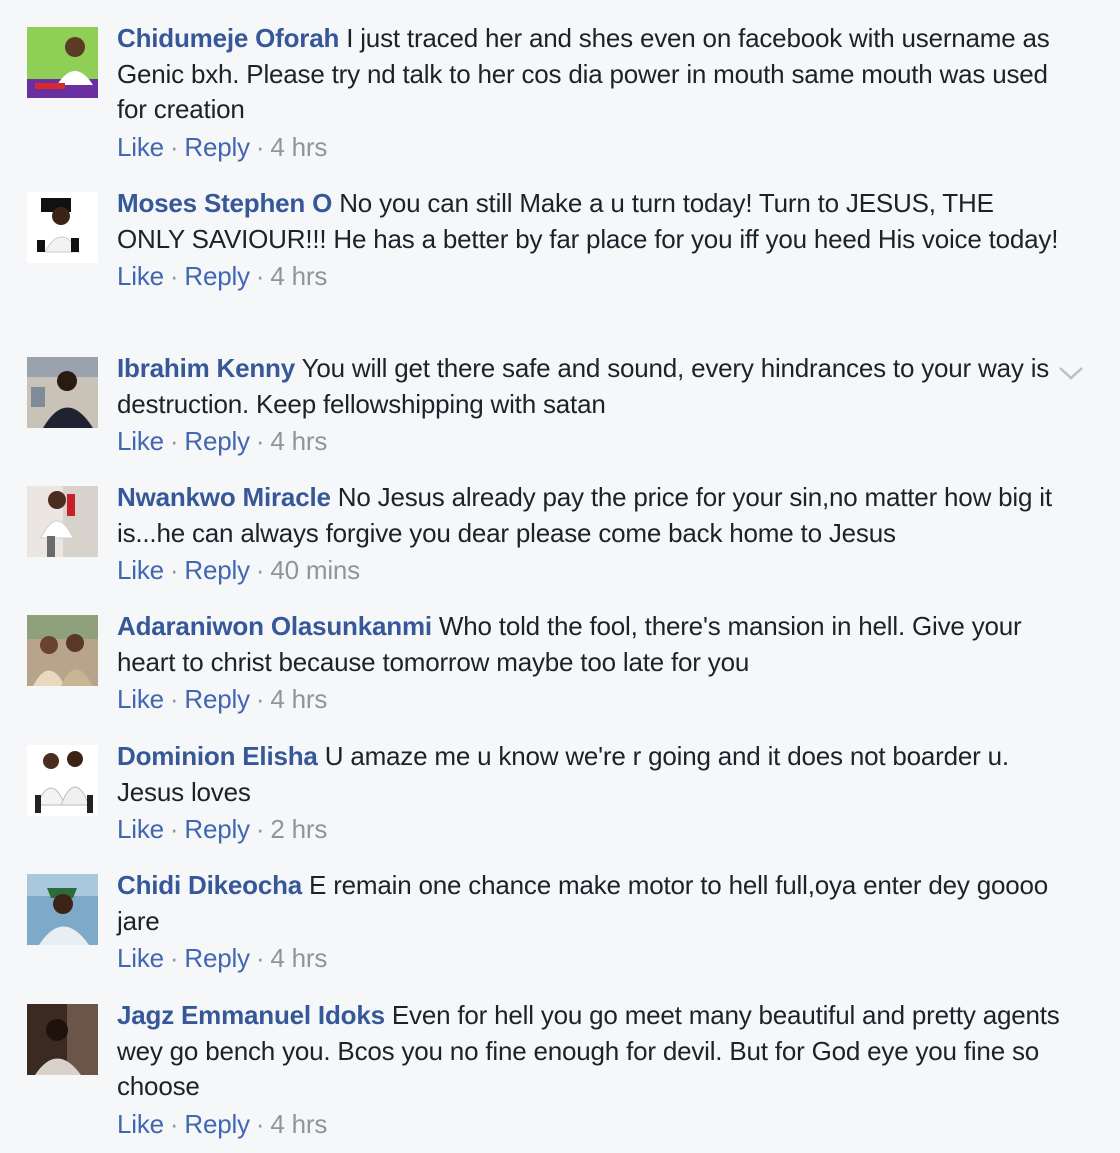  Describe the element at coordinates (251, 1015) in the screenshot. I see `comment-author: Jagz Emmanuel Idoks` at that location.